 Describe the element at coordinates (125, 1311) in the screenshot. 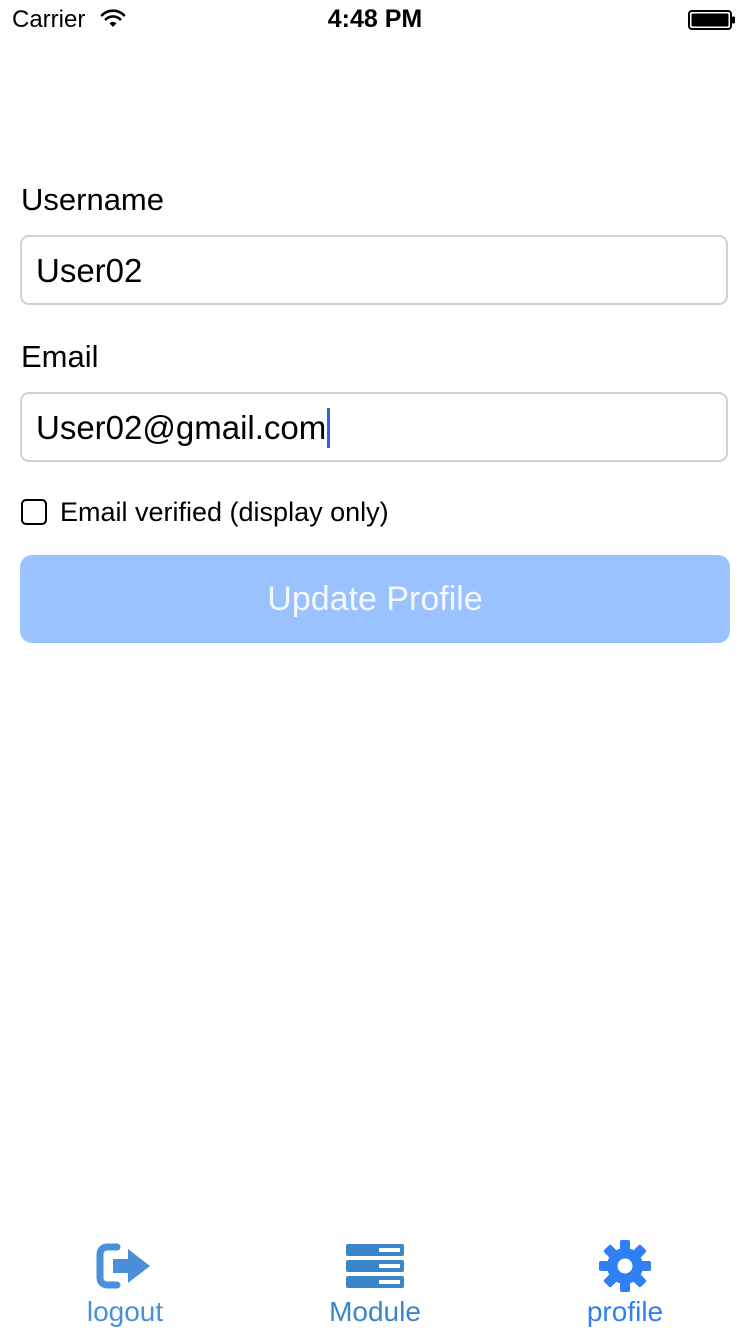

I see `tab-logout-label: logout` at that location.